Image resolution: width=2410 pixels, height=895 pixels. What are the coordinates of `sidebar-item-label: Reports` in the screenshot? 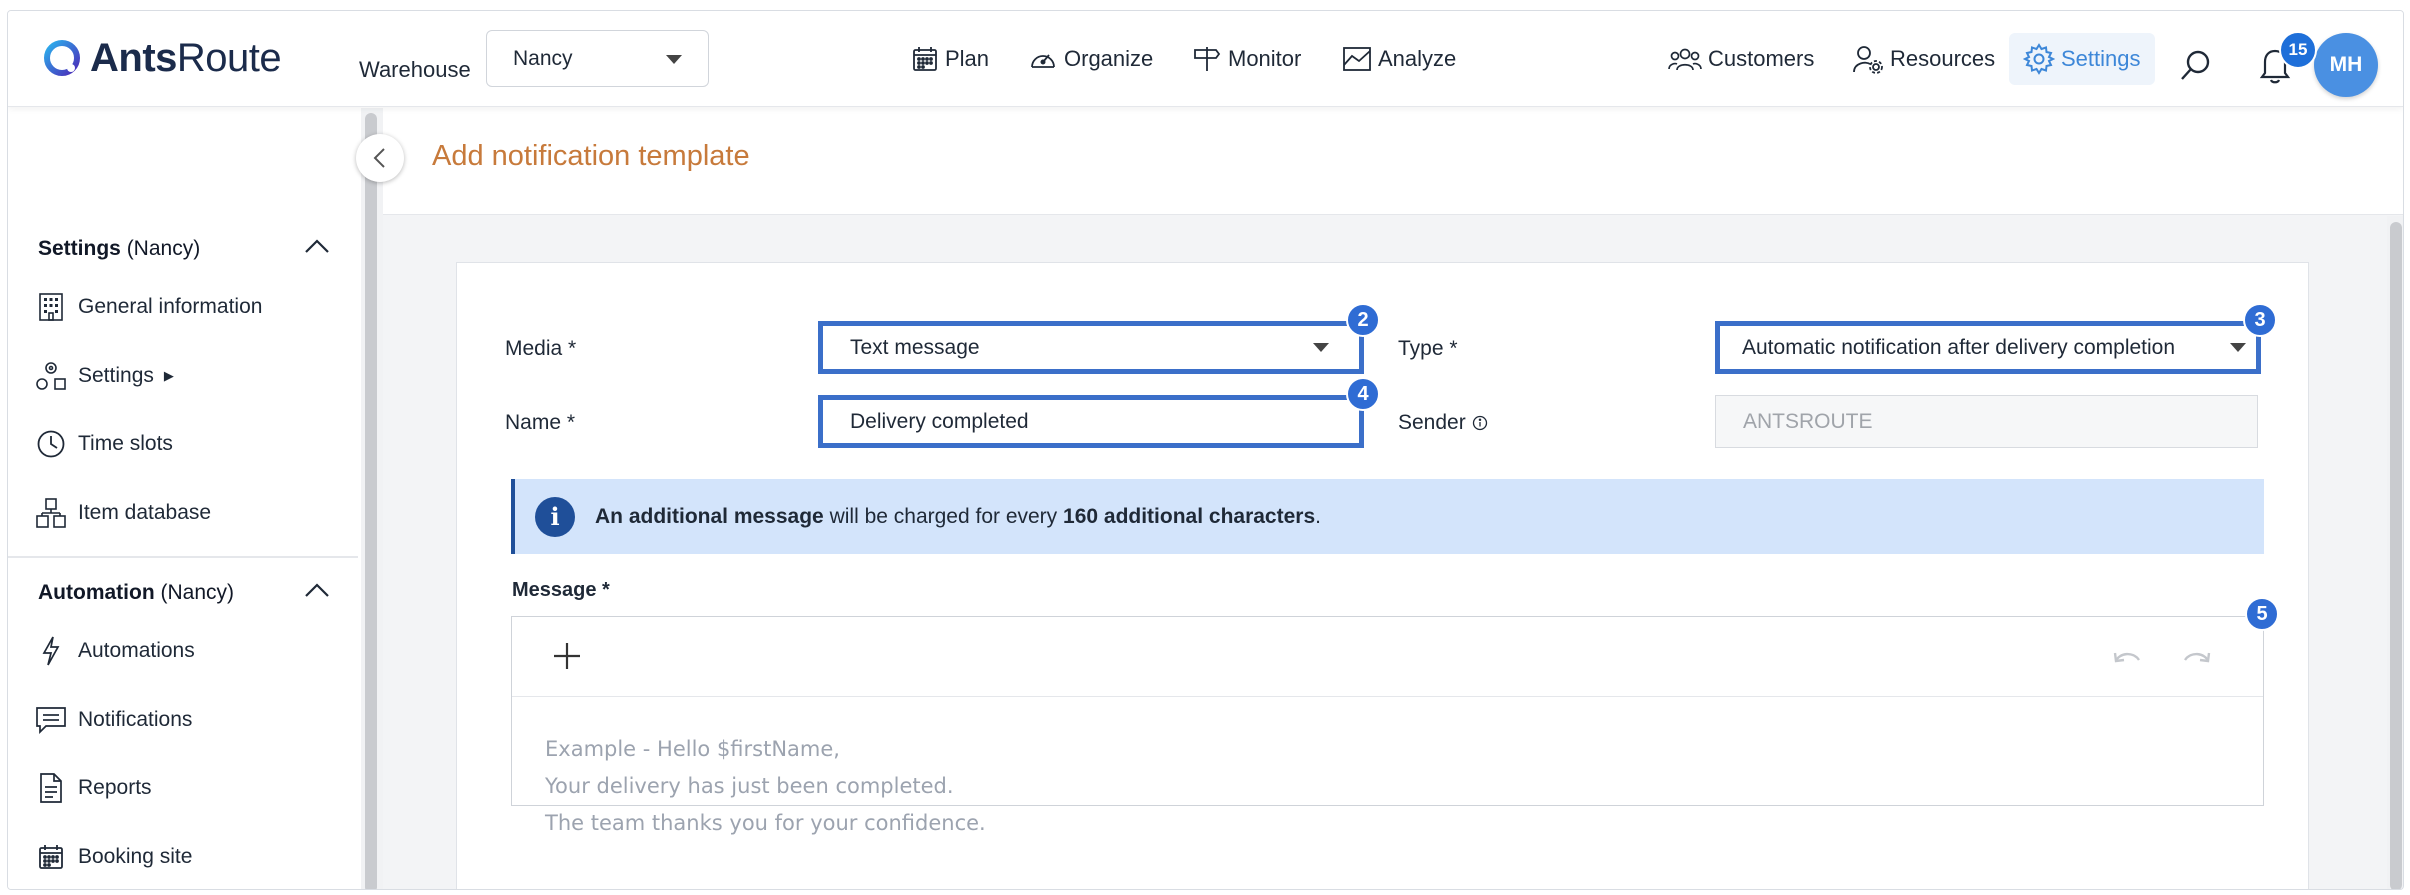 It's located at (115, 787).